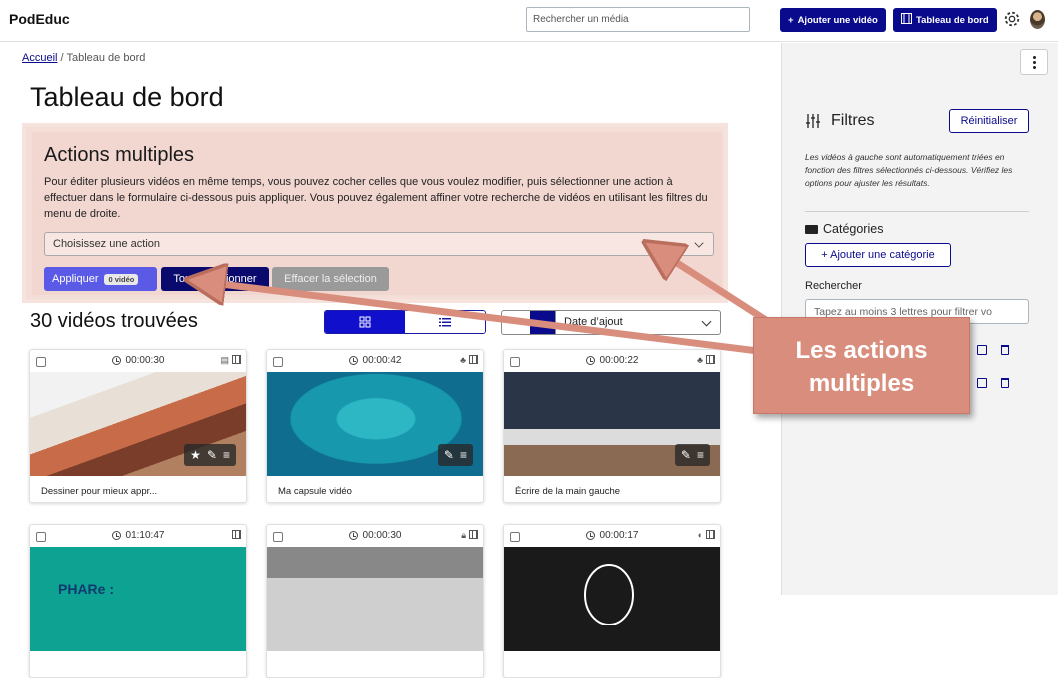 The width and height of the screenshot is (1058, 678). I want to click on folder-icon, so click(811, 229).